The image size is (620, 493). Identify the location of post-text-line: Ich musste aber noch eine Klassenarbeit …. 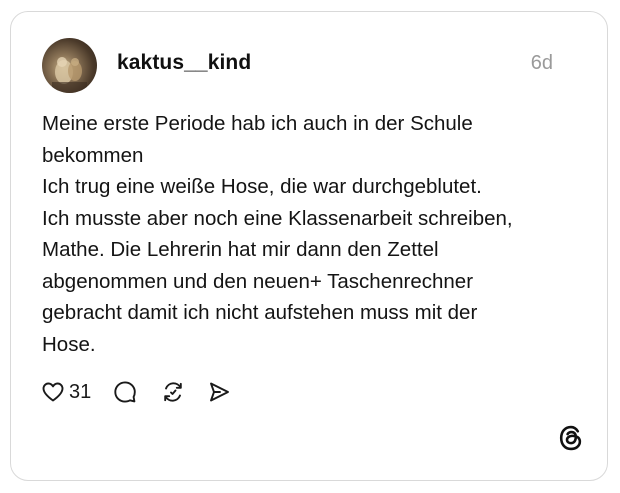
(277, 218).